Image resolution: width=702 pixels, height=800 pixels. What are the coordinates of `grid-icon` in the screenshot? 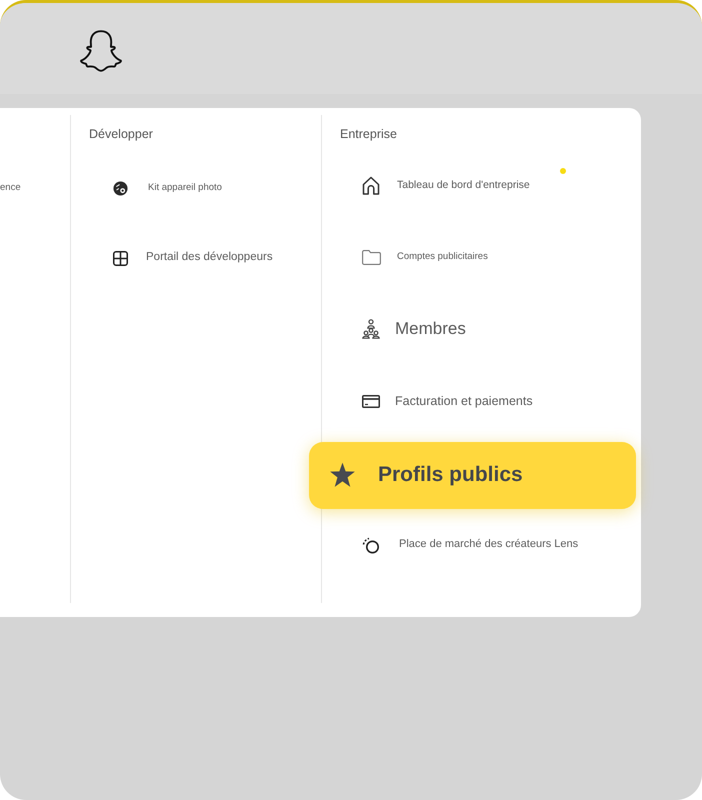 It's located at (120, 258).